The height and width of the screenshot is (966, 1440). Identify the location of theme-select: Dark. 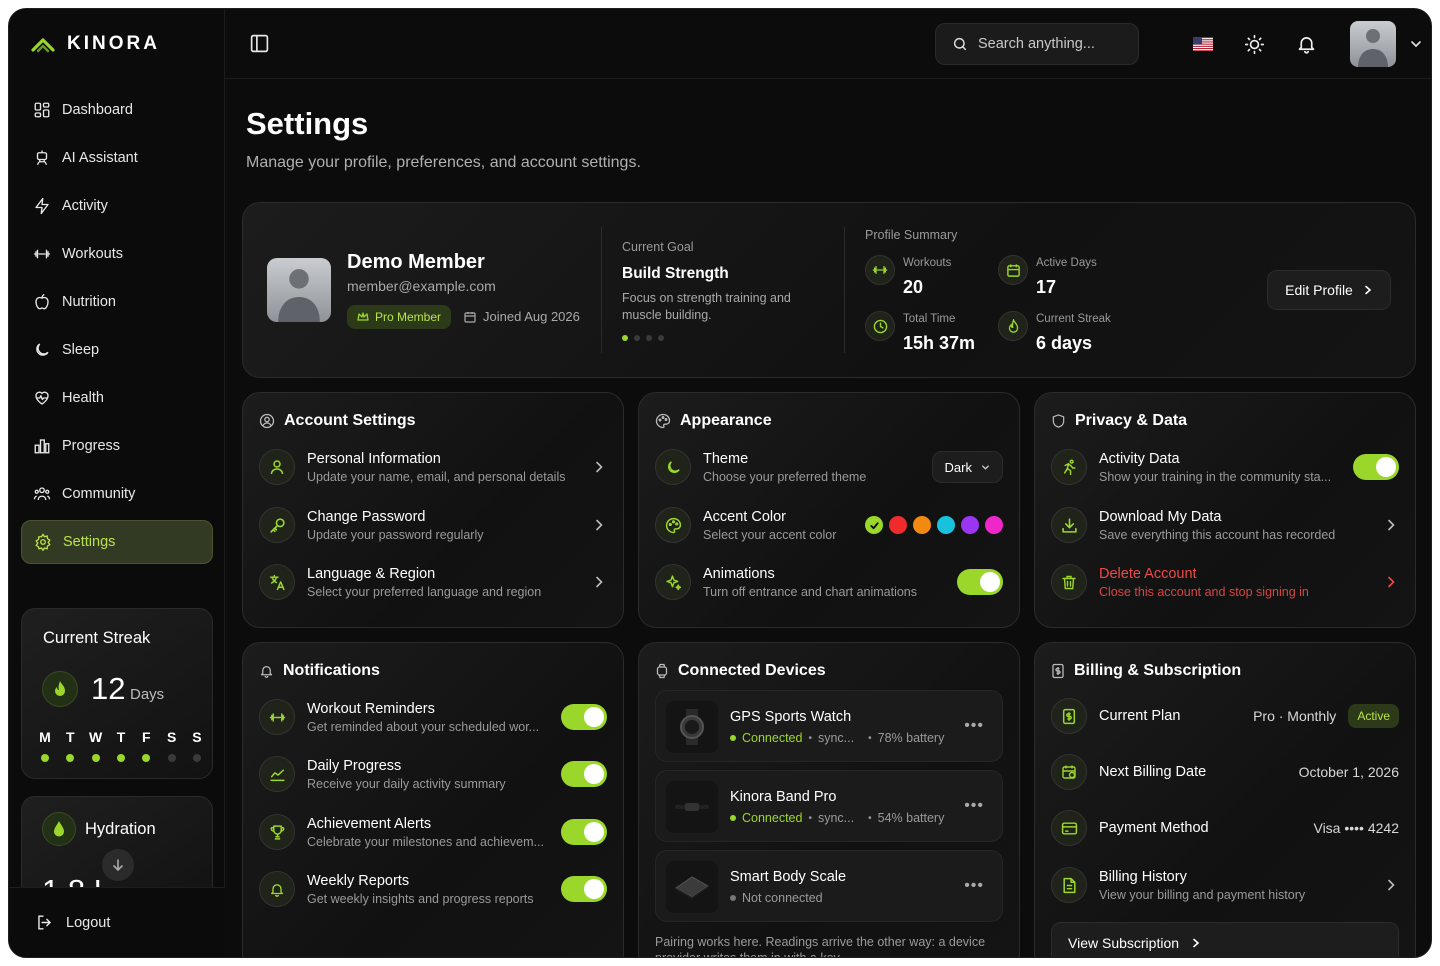
(967, 467).